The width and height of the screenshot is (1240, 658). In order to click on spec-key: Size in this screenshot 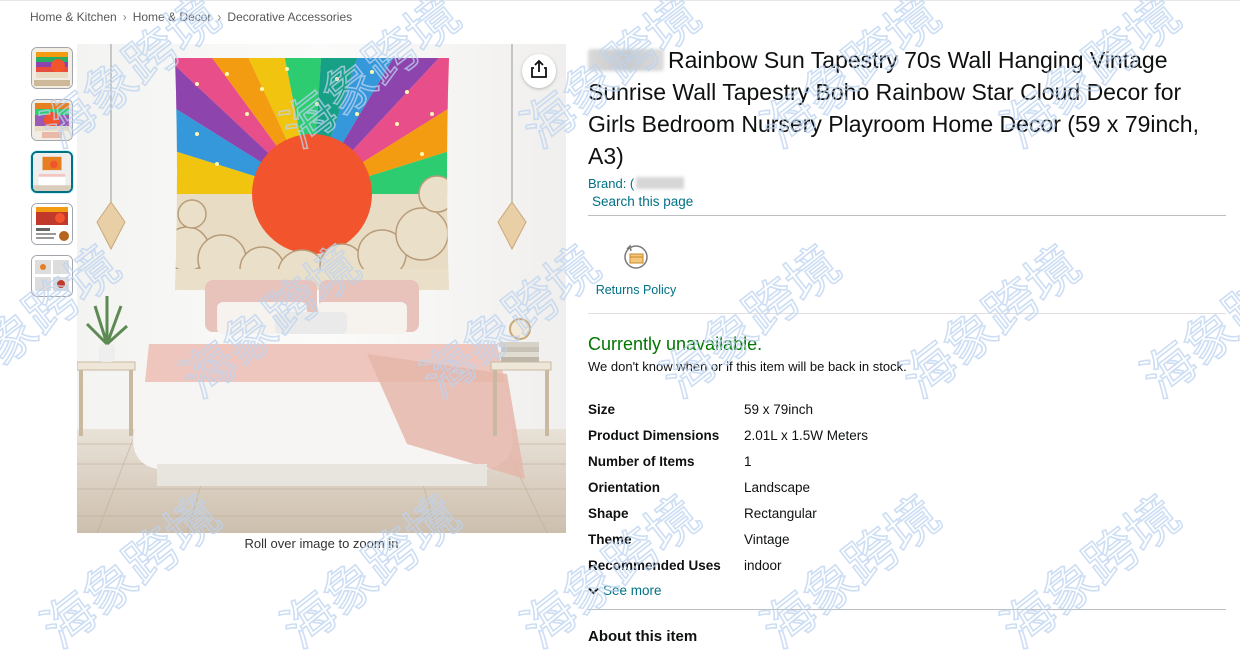, I will do `click(602, 409)`.